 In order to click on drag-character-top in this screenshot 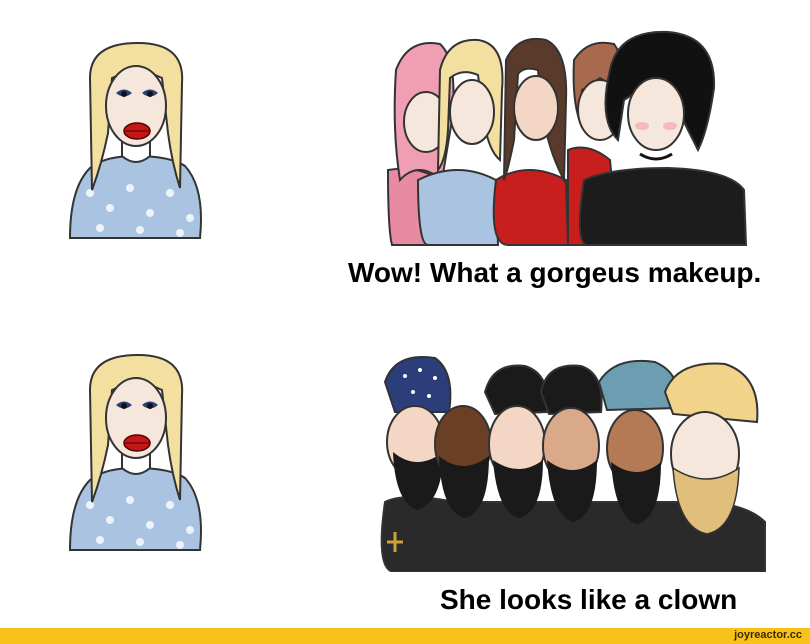, I will do `click(135, 143)`.